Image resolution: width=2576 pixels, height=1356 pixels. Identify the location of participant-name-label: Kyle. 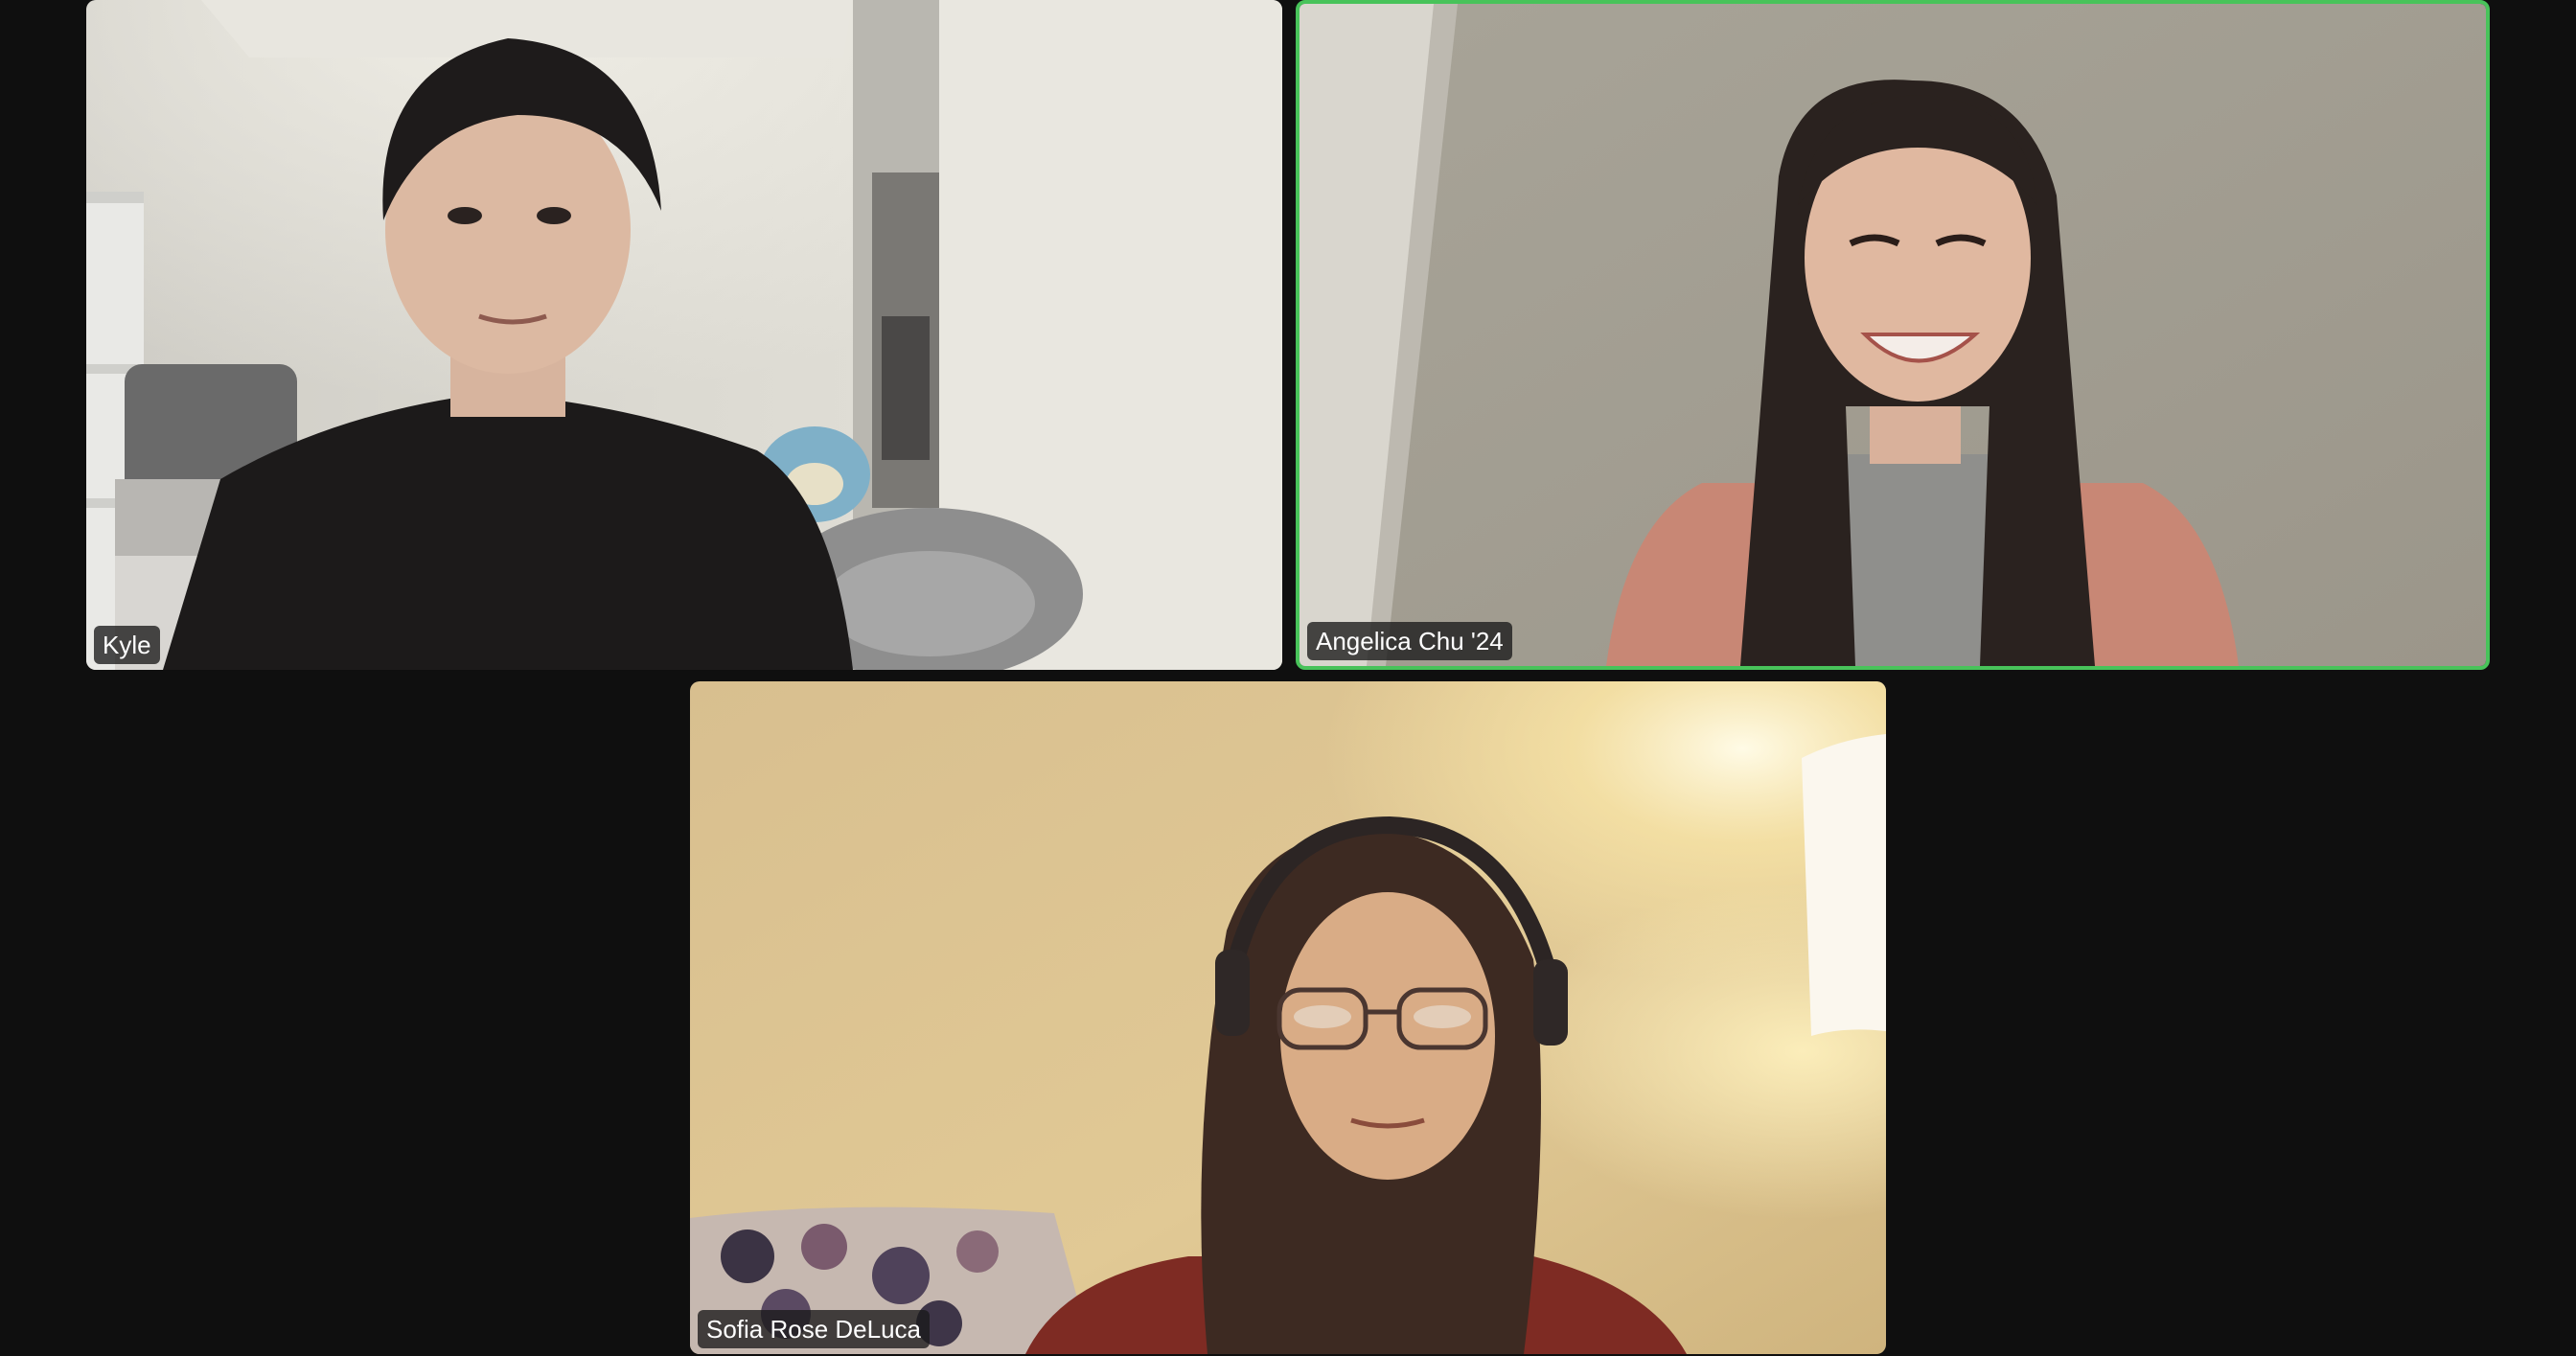
(127, 645).